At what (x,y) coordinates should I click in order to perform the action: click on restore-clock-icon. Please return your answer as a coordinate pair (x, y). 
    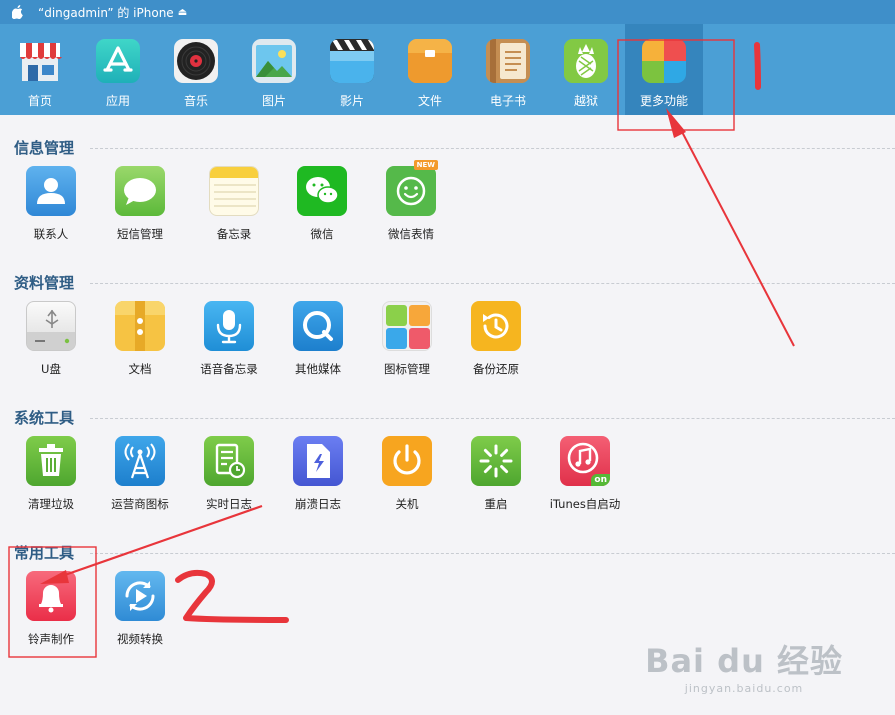
    Looking at the image, I should click on (496, 326).